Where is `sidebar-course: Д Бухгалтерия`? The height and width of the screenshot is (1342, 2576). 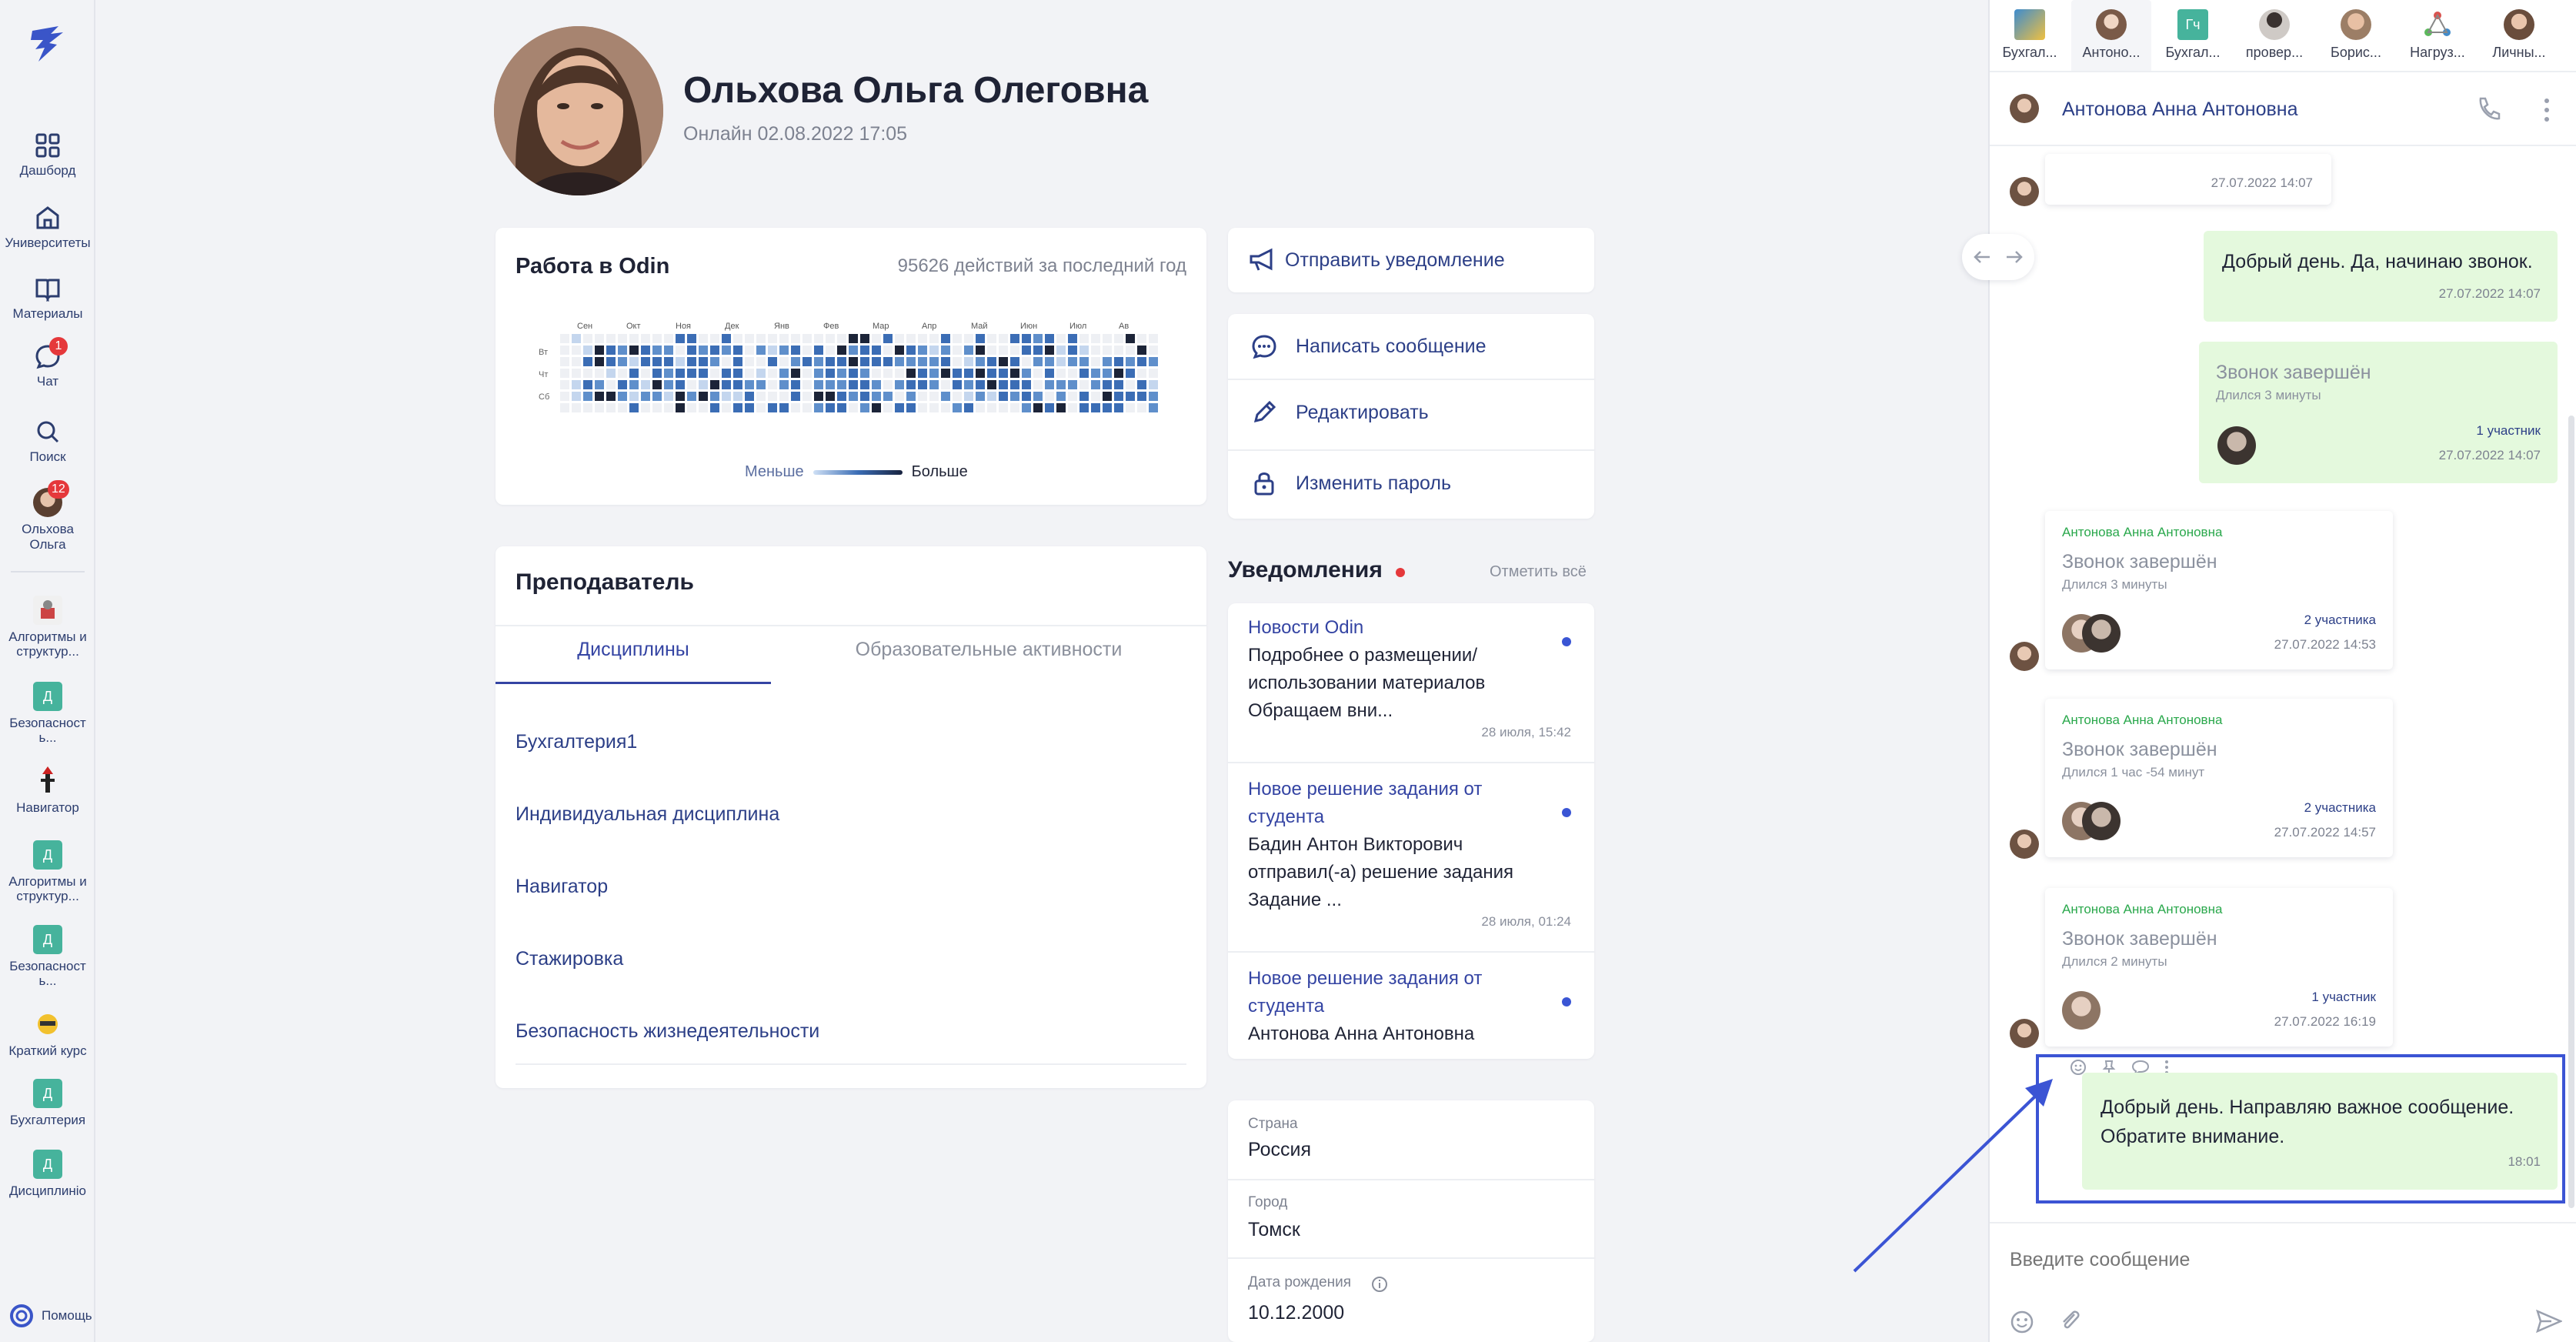
sidebar-course: Д Бухгалтерия is located at coordinates (48, 1103).